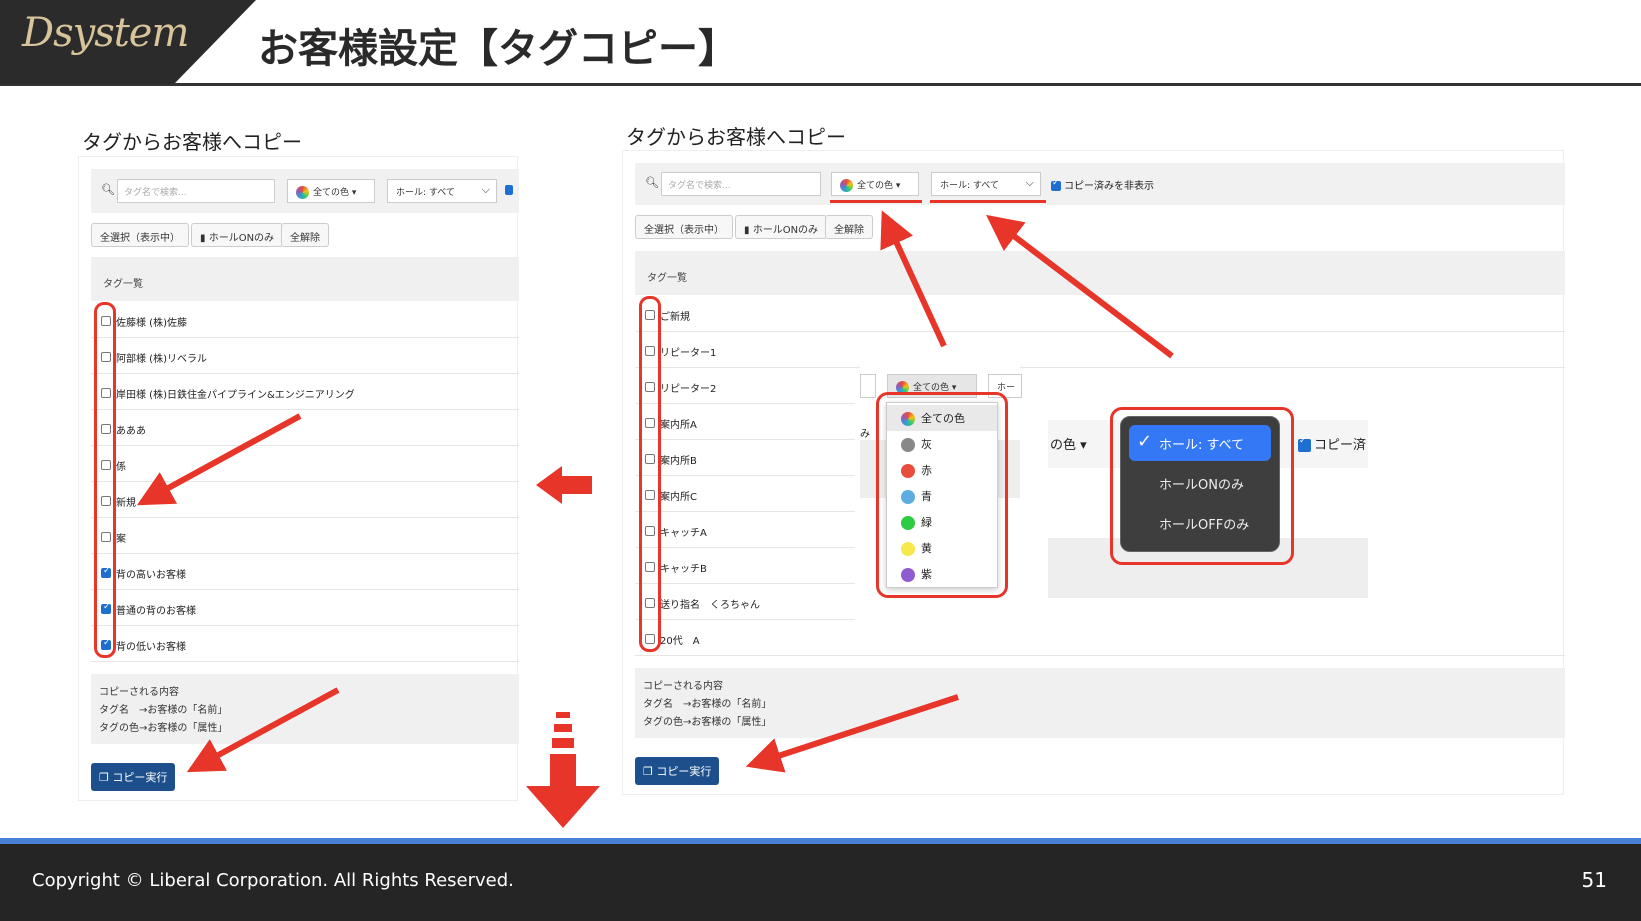 The width and height of the screenshot is (1641, 921). What do you see at coordinates (1080, 286) in the screenshot?
I see `arrow-to-hall-select` at bounding box center [1080, 286].